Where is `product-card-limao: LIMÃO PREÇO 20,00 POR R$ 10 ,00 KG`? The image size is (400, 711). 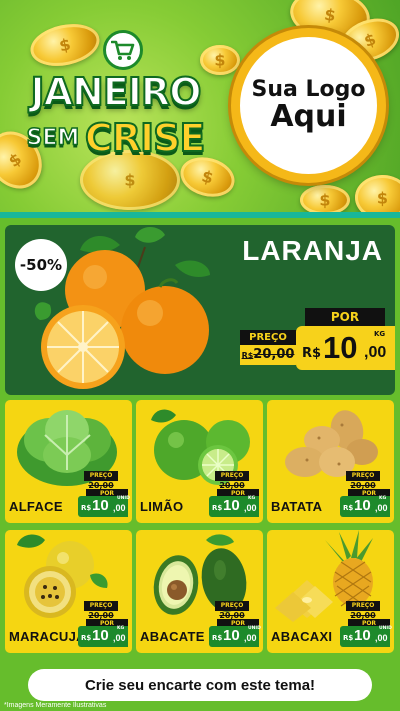 product-card-limao: LIMÃO PREÇO 20,00 POR R$ 10 ,00 KG is located at coordinates (199, 461).